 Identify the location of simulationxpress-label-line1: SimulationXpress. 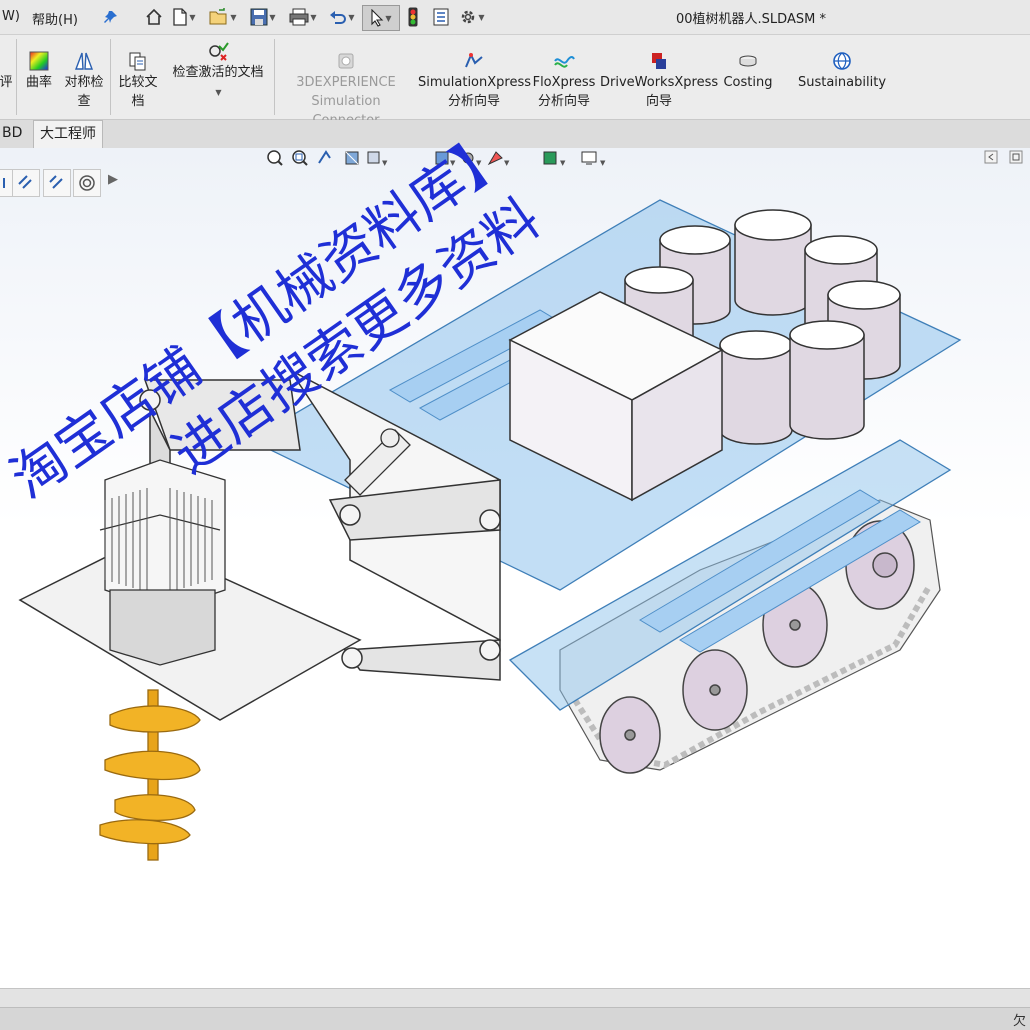
(475, 82).